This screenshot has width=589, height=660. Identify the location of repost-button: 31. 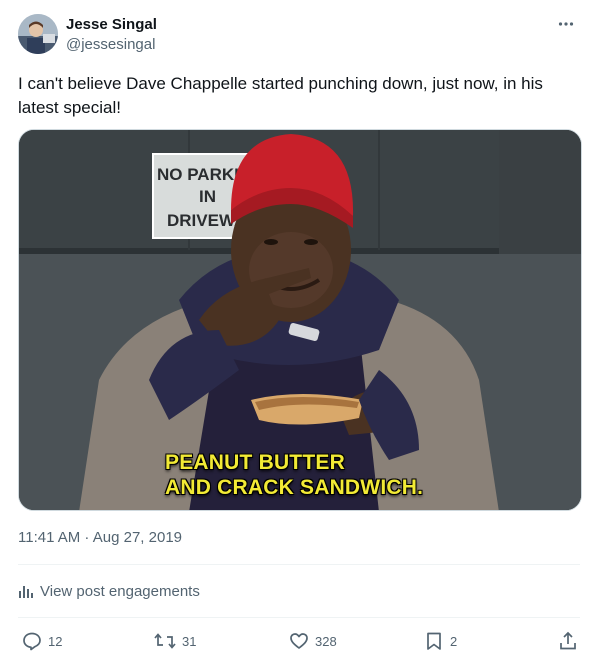
(175, 641).